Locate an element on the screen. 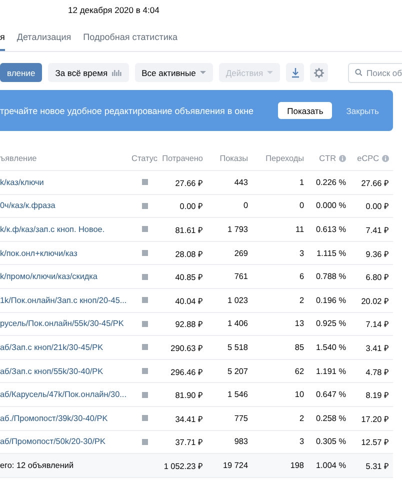 The height and width of the screenshot is (480, 402). table-cell: 0.788 % is located at coordinates (329, 277).